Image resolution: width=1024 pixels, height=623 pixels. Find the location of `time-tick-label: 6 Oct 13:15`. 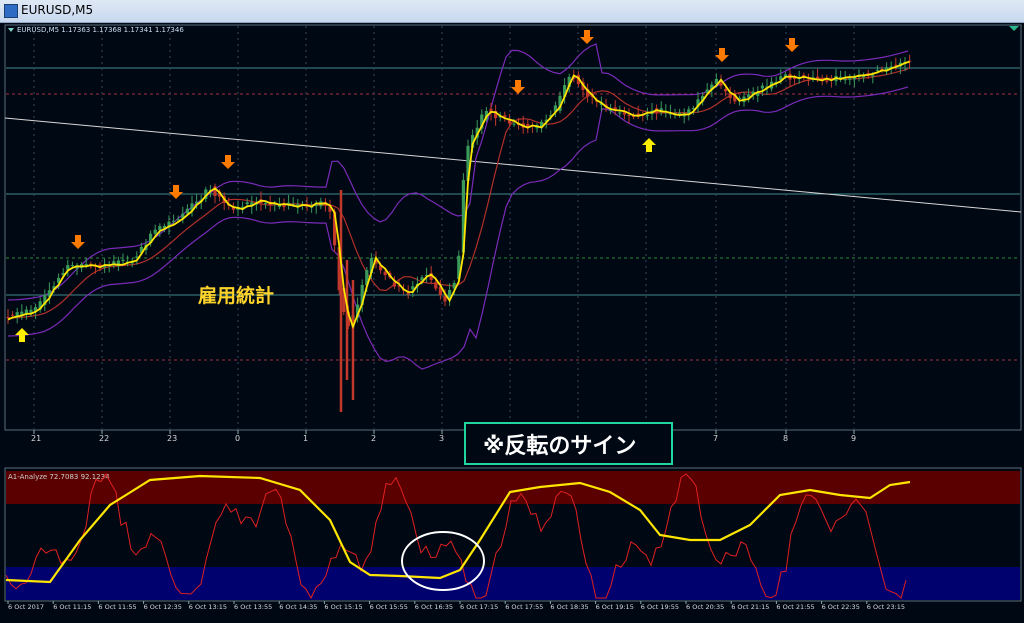

time-tick-label: 6 Oct 13:15 is located at coordinates (208, 607).